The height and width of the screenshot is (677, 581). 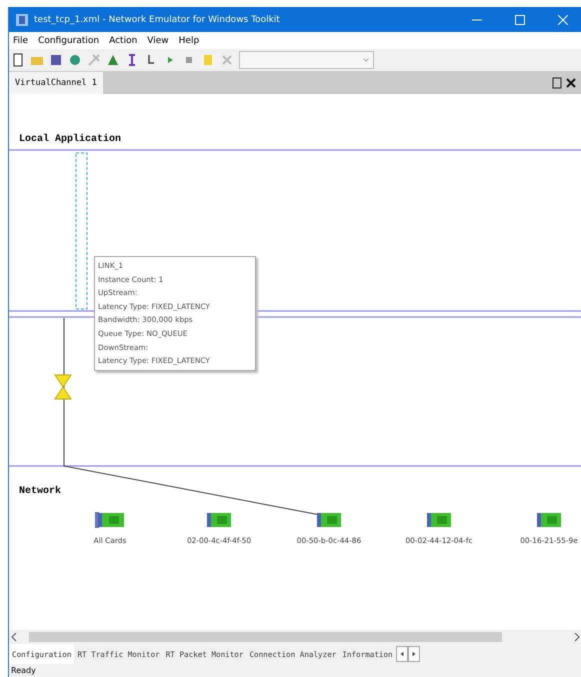 What do you see at coordinates (69, 41) in the screenshot?
I see `menu-item: Configuration` at bounding box center [69, 41].